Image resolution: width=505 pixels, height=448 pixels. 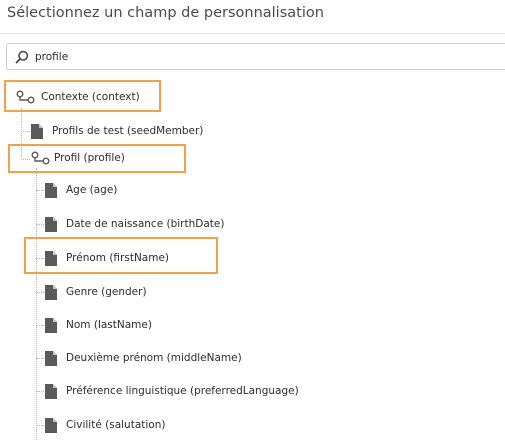 I want to click on tree-node-label: Genre (gender), so click(x=106, y=292).